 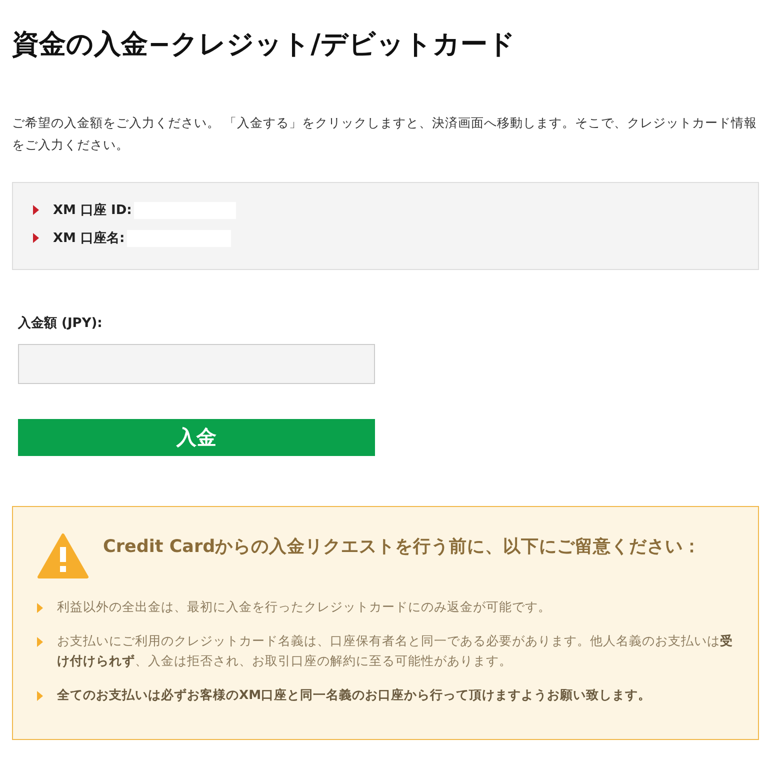 I want to click on info-label: XM 口座 ID:, so click(x=92, y=210).